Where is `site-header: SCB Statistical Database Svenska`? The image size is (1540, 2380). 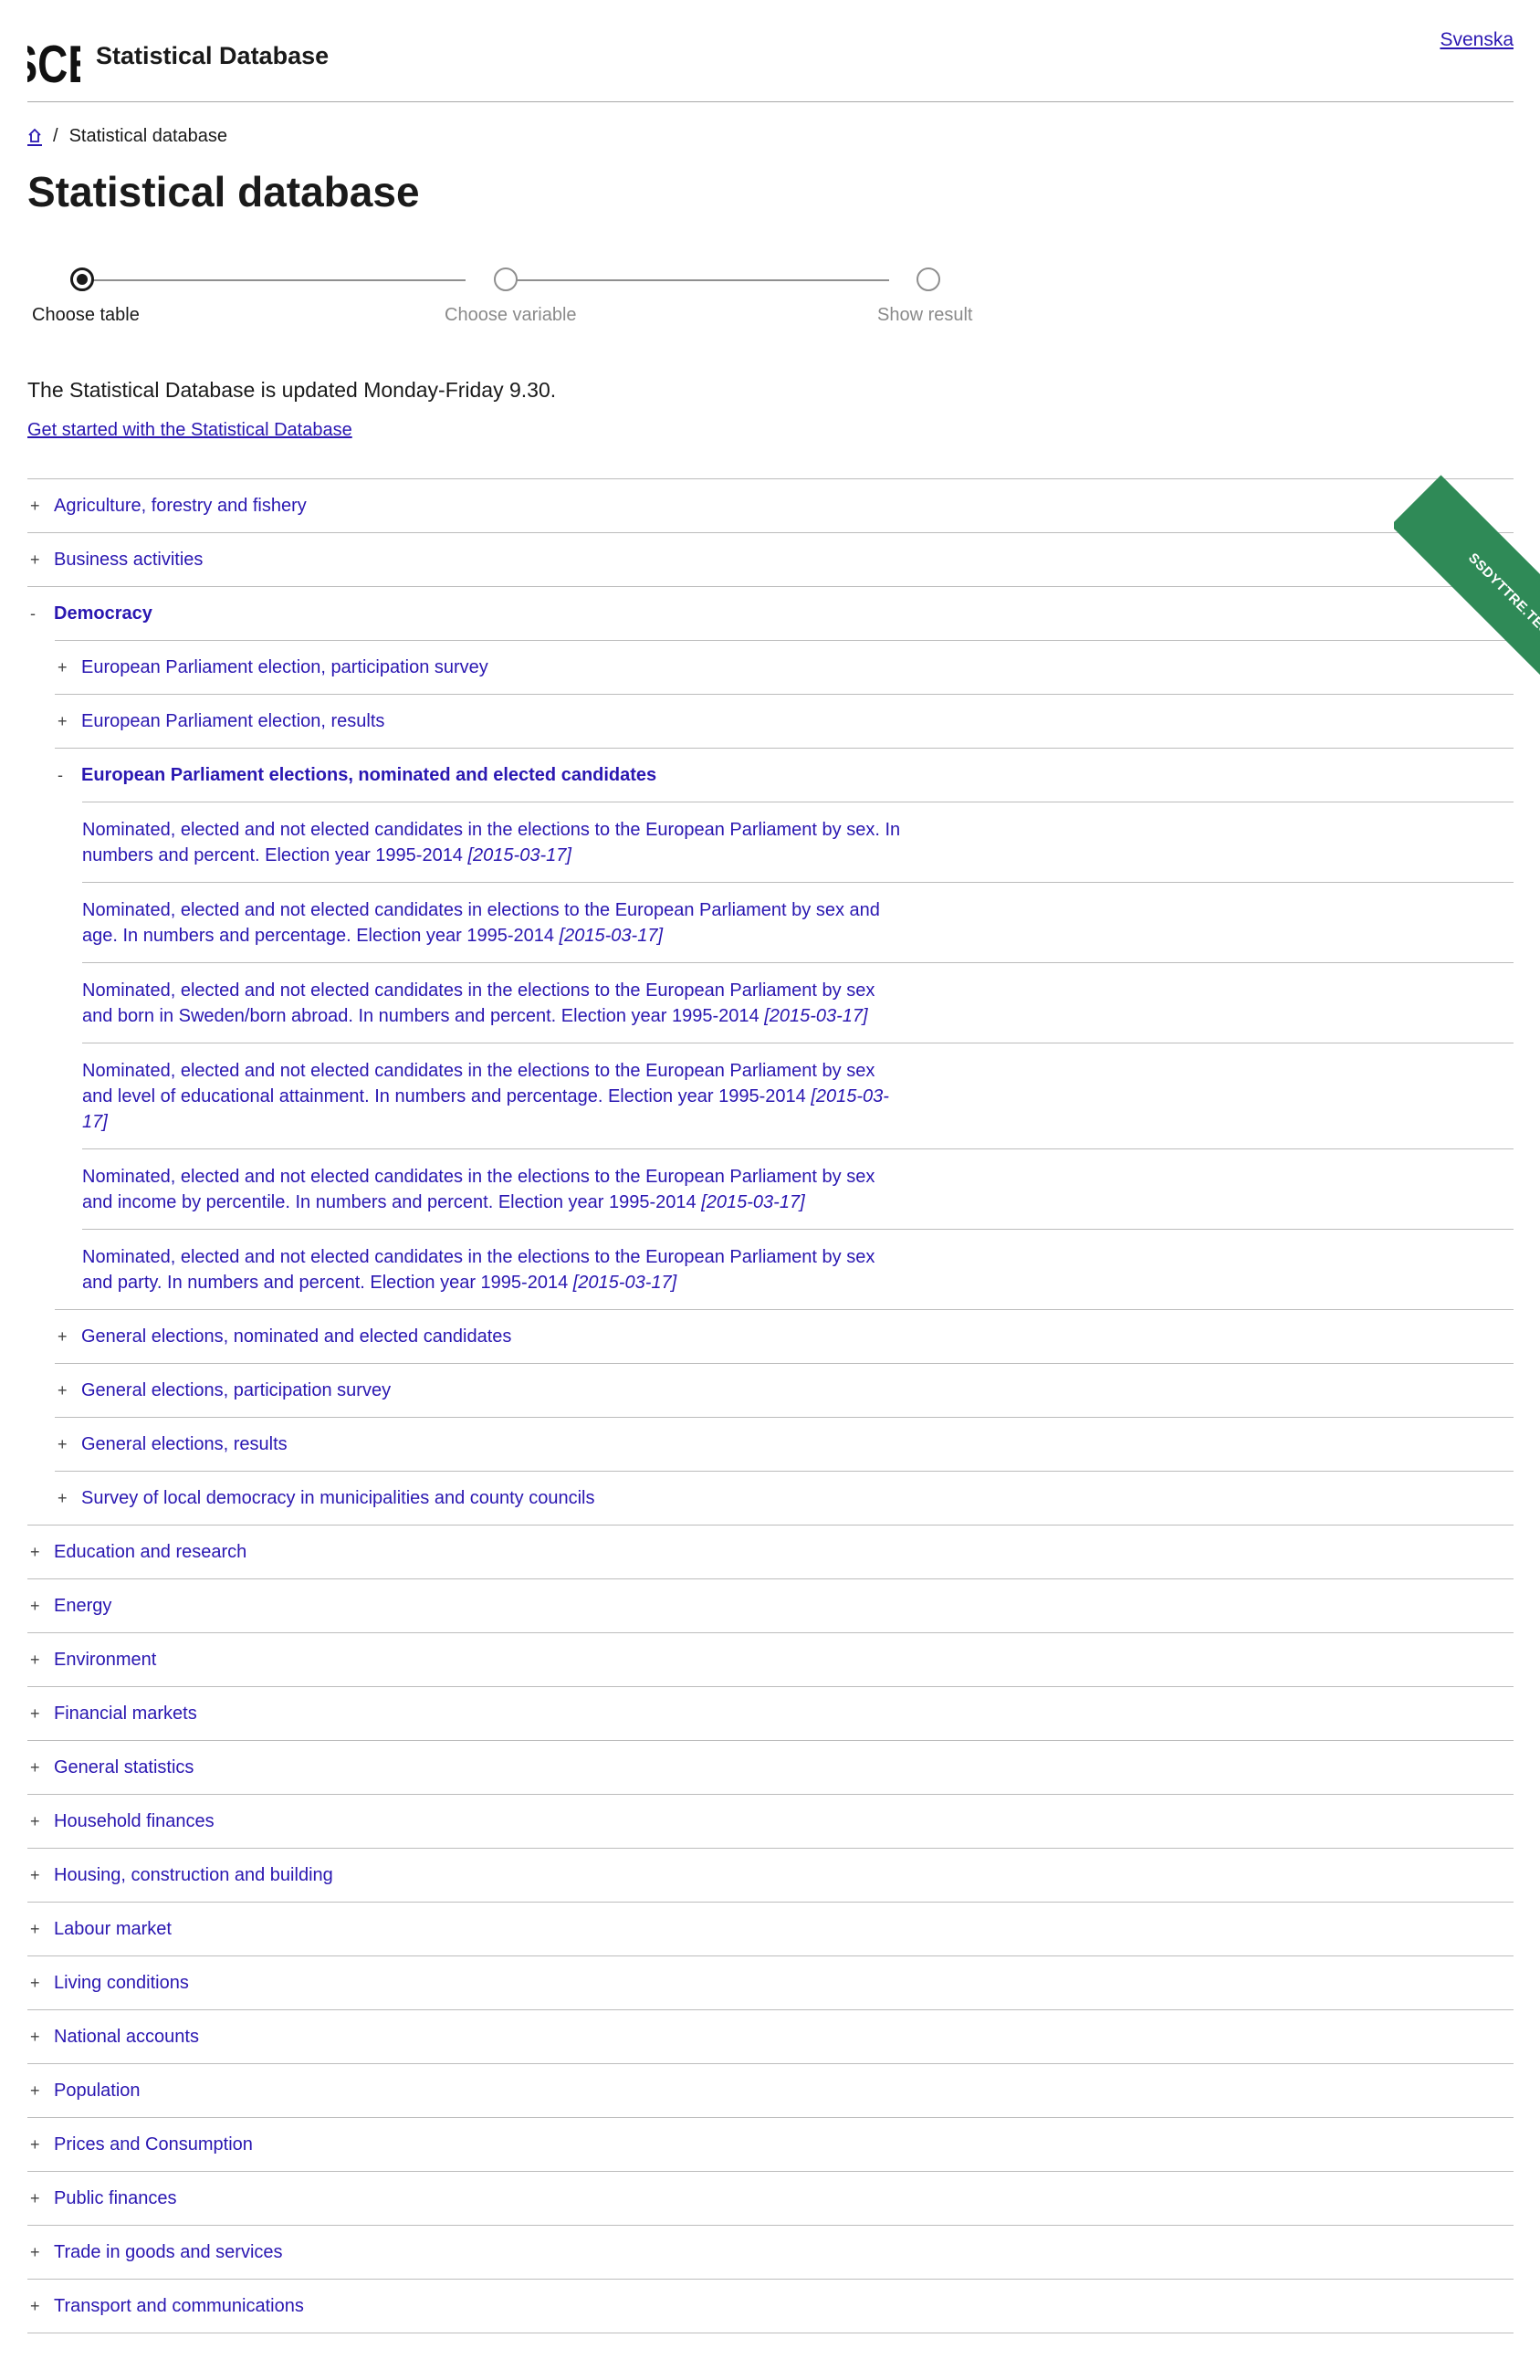 site-header: SCB Statistical Database Svenska is located at coordinates (761, 64).